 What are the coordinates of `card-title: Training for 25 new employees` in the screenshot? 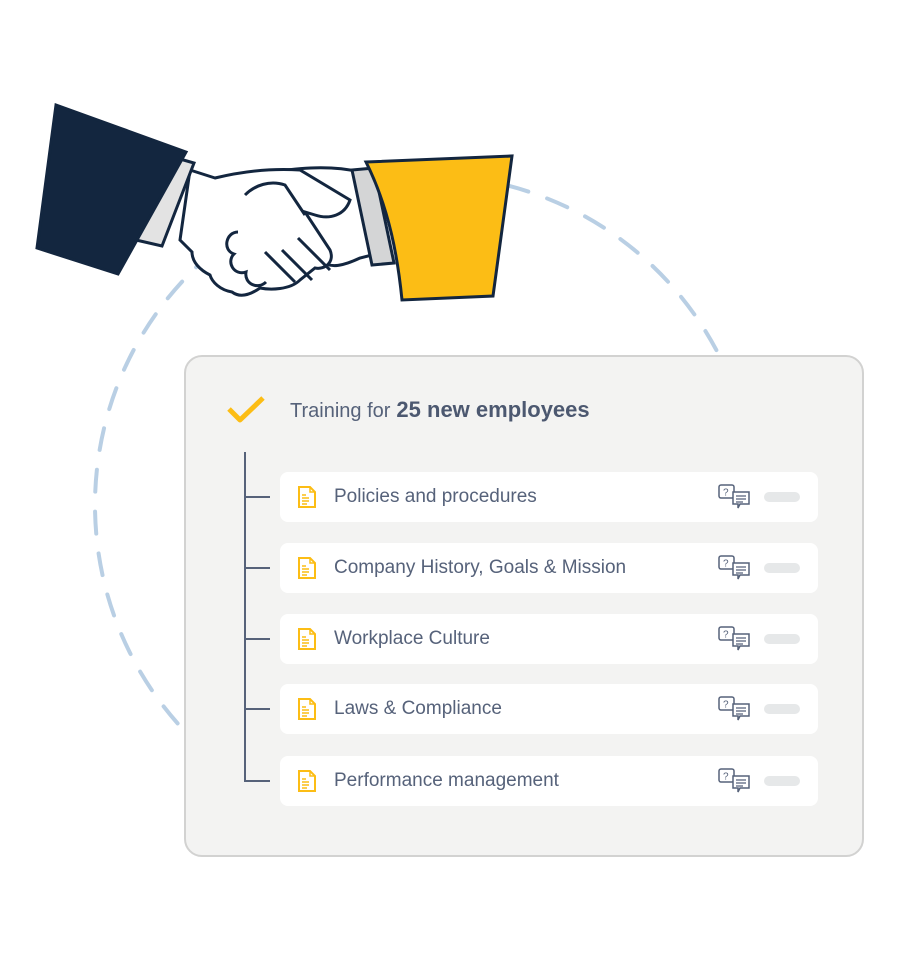 It's located at (440, 410).